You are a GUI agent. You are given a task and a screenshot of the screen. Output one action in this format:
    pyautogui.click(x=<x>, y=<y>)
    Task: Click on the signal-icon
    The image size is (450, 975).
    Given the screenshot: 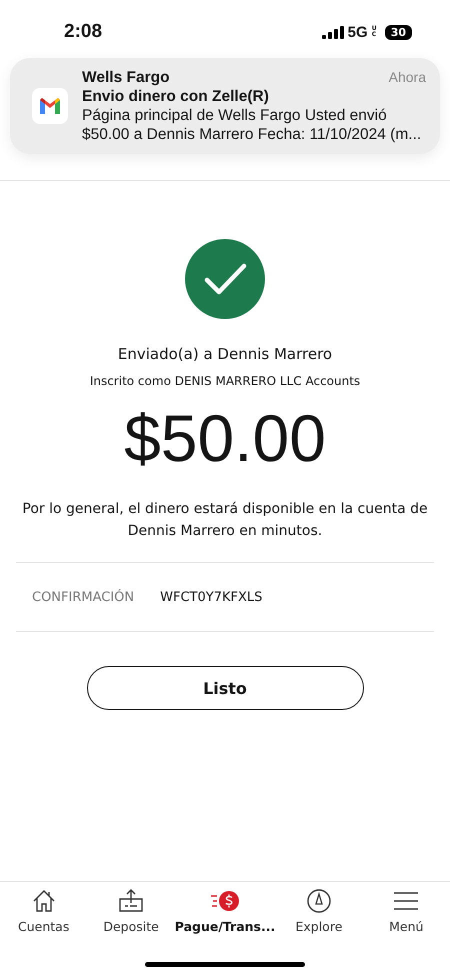 What is the action you would take?
    pyautogui.click(x=333, y=32)
    